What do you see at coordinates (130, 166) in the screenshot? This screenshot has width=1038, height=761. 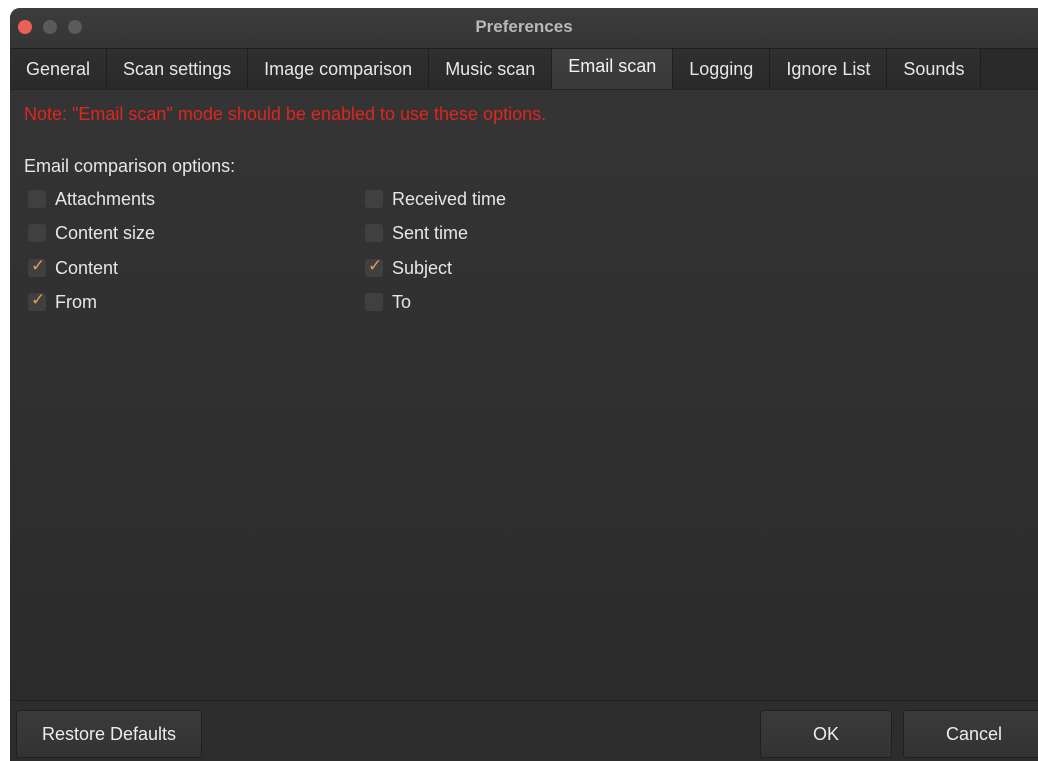 I see `email-comparison-options-label: Email comparison options:` at bounding box center [130, 166].